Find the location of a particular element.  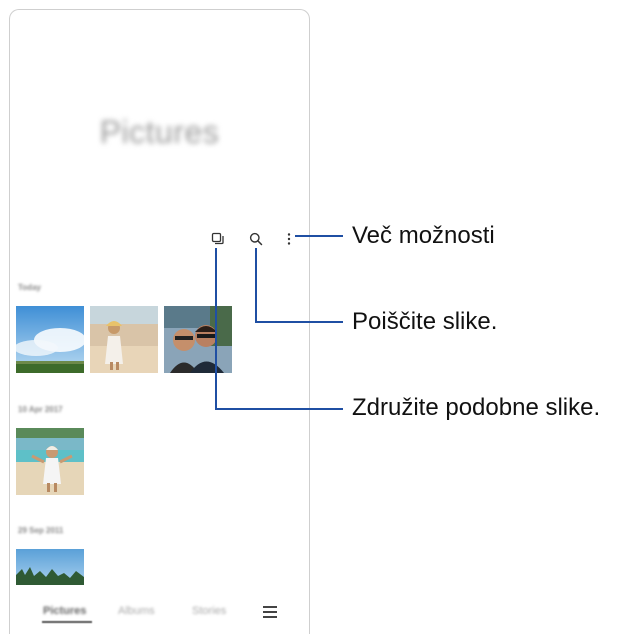

callout-search: Poiščite slike. is located at coordinates (425, 321).